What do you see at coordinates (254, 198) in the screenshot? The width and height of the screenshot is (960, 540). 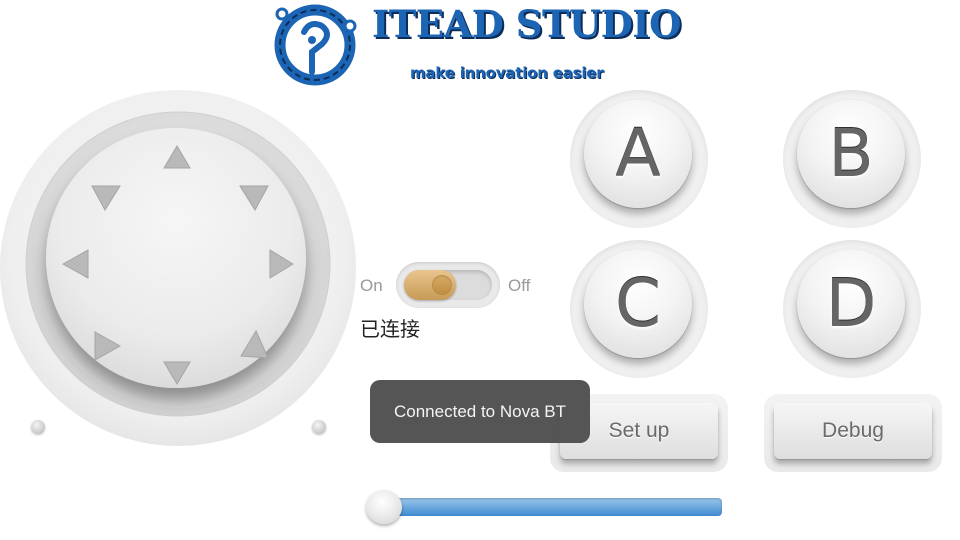 I see `arrow-up-right-icon` at bounding box center [254, 198].